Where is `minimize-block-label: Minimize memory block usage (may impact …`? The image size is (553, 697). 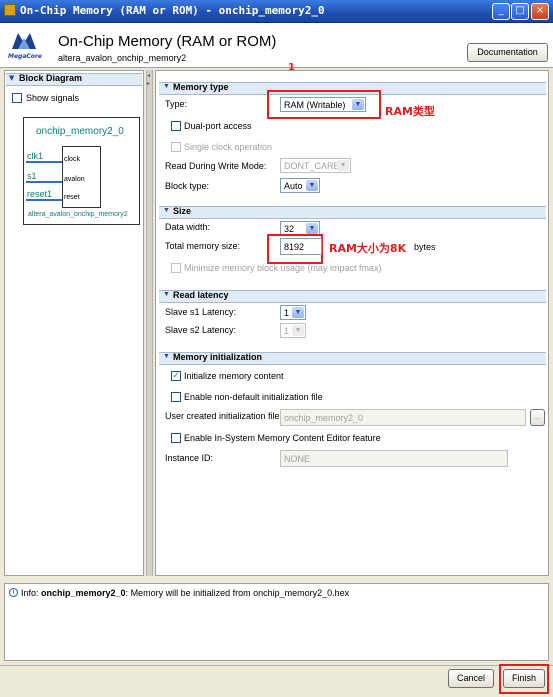 minimize-block-label: Minimize memory block usage (may impact … is located at coordinates (283, 268).